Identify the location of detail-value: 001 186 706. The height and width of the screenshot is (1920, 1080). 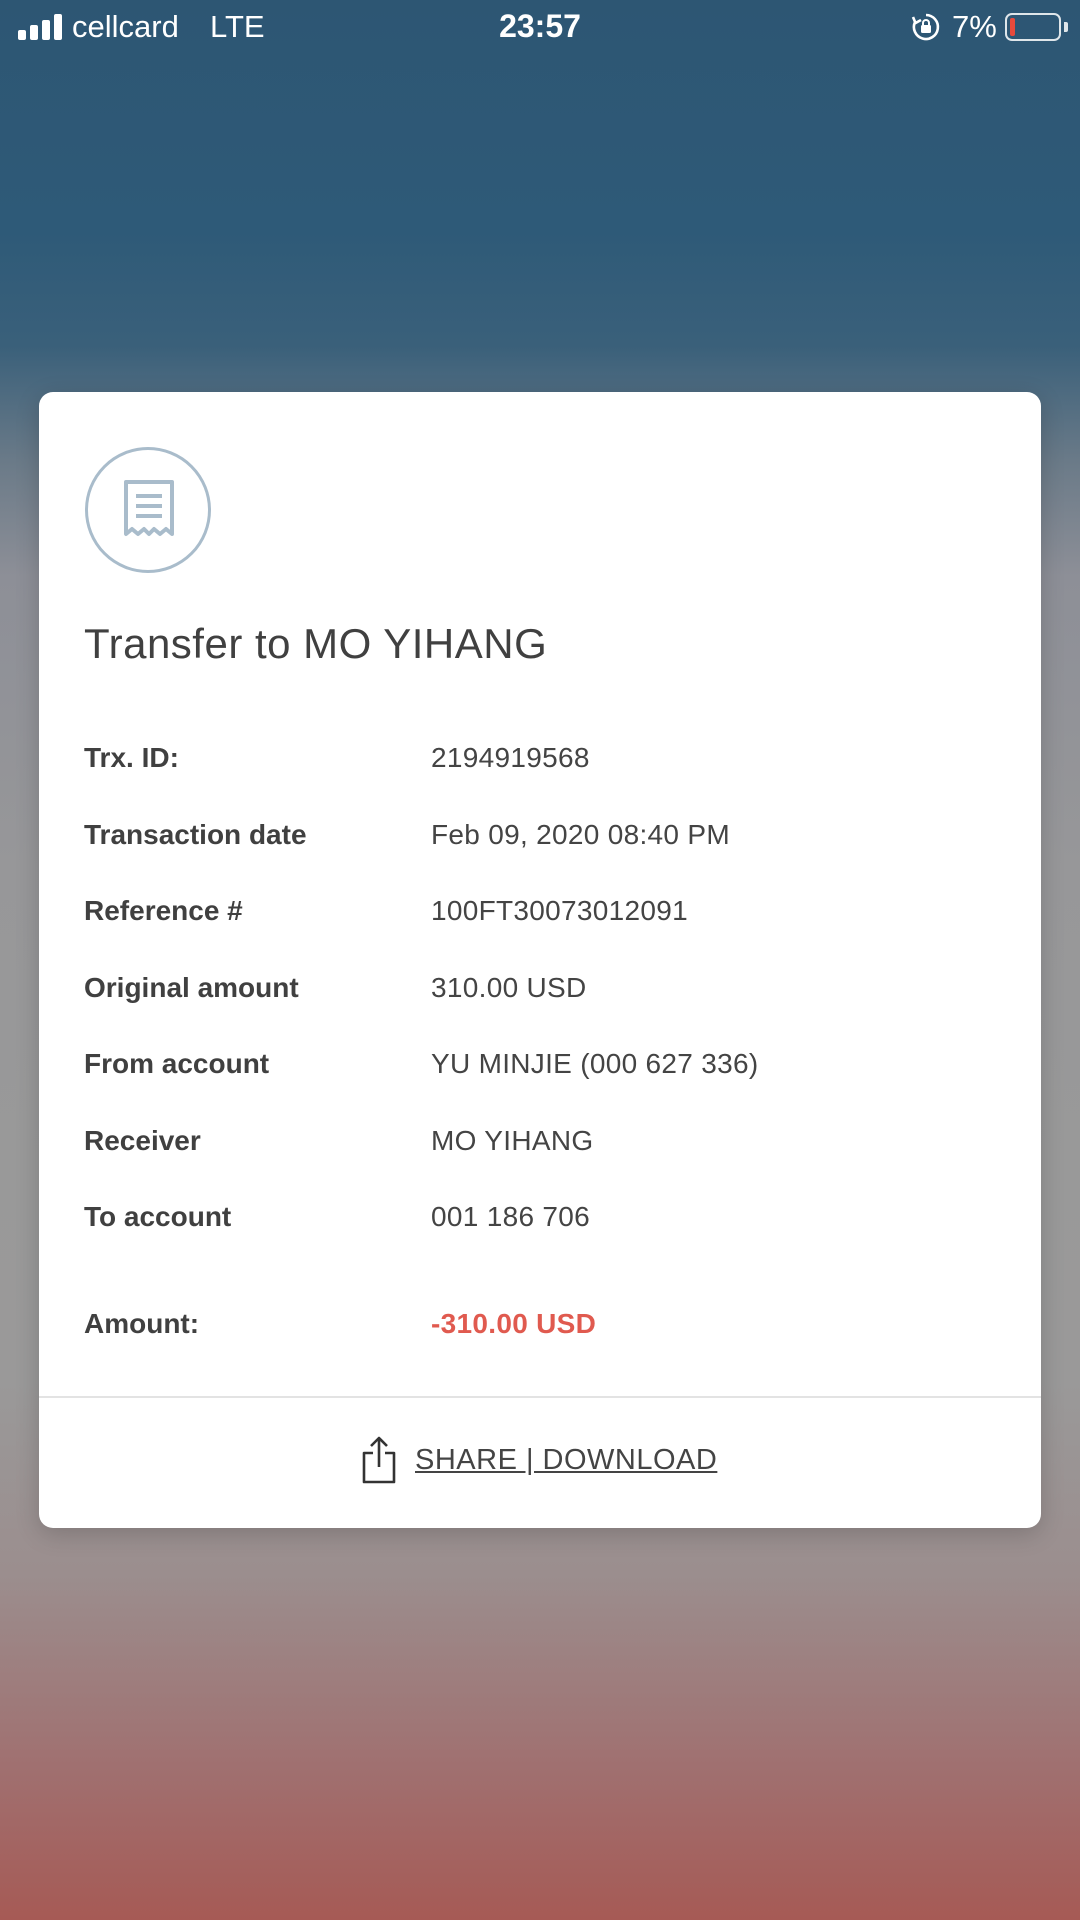
(511, 1216).